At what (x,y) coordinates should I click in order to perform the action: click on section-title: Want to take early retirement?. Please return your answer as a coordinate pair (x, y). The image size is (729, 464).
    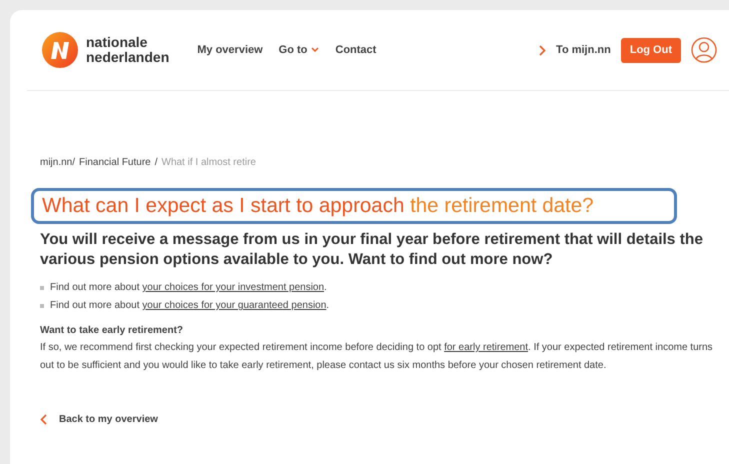
    Looking at the image, I should click on (112, 330).